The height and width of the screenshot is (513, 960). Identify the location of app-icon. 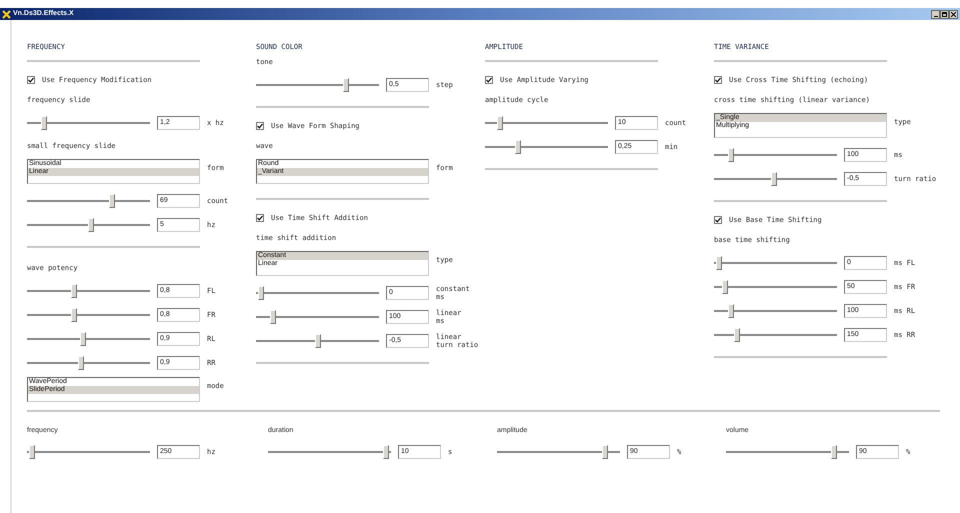
(6, 14).